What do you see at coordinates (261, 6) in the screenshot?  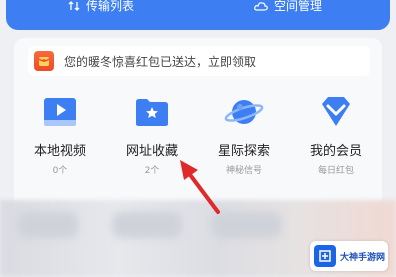 I see `cloud-icon` at bounding box center [261, 6].